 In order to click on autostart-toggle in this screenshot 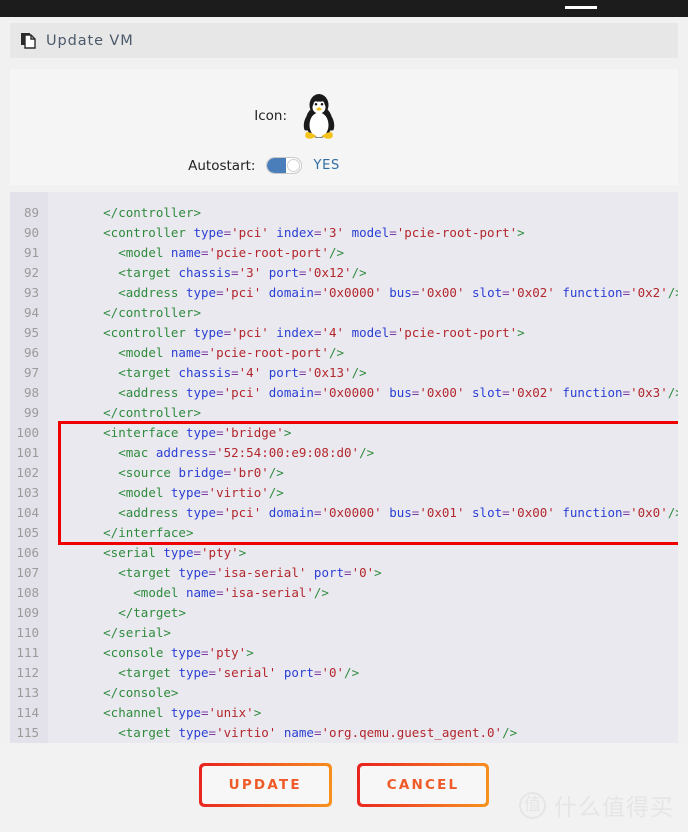, I will do `click(284, 165)`.